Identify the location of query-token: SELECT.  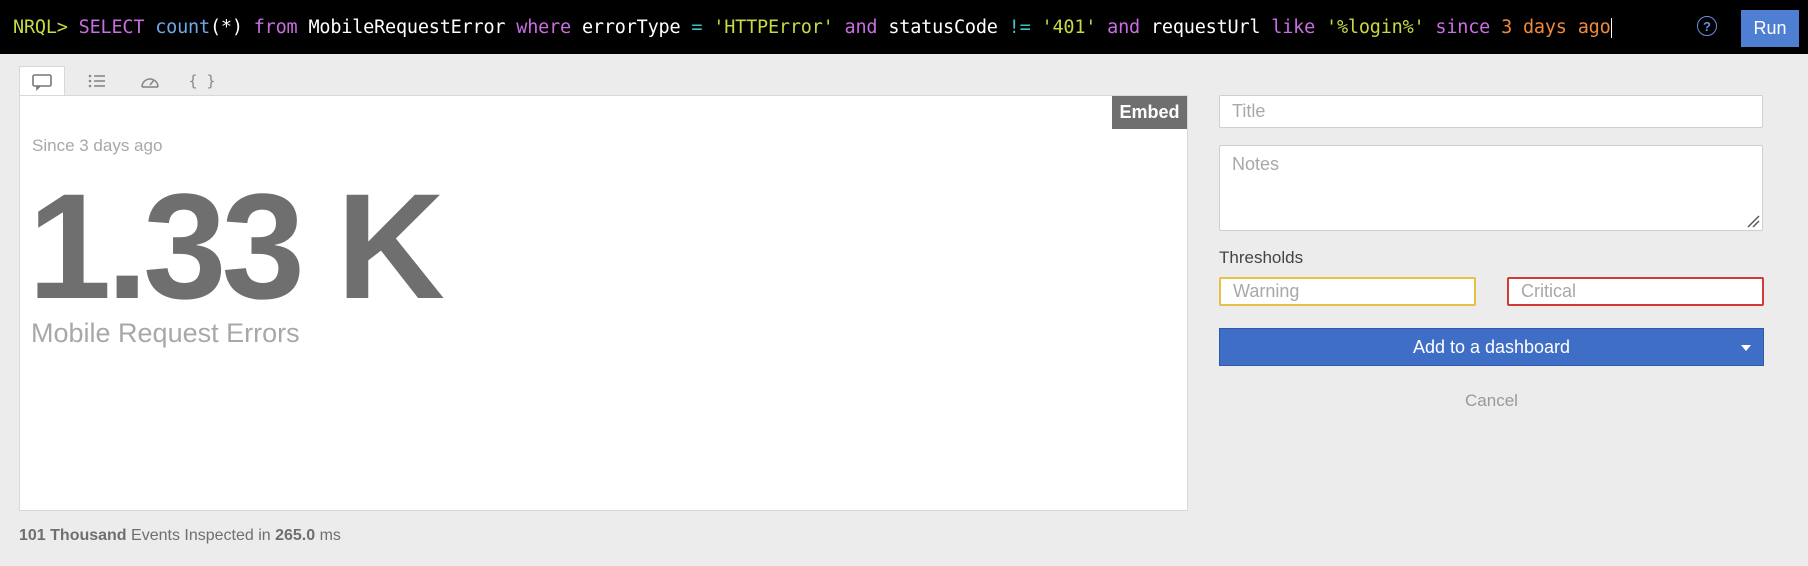
(111, 27).